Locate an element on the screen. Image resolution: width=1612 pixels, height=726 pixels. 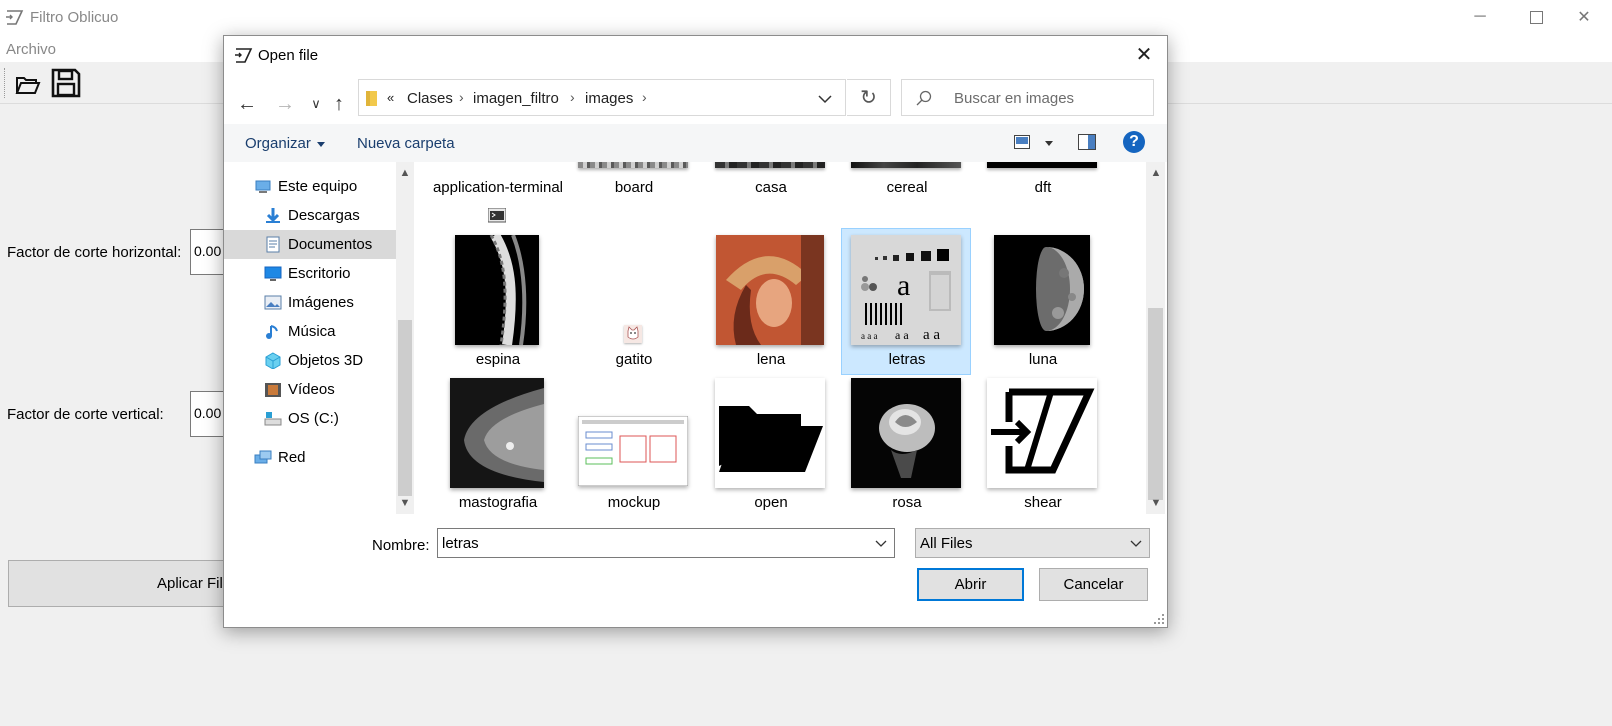
terminal-icon is located at coordinates (497, 215).